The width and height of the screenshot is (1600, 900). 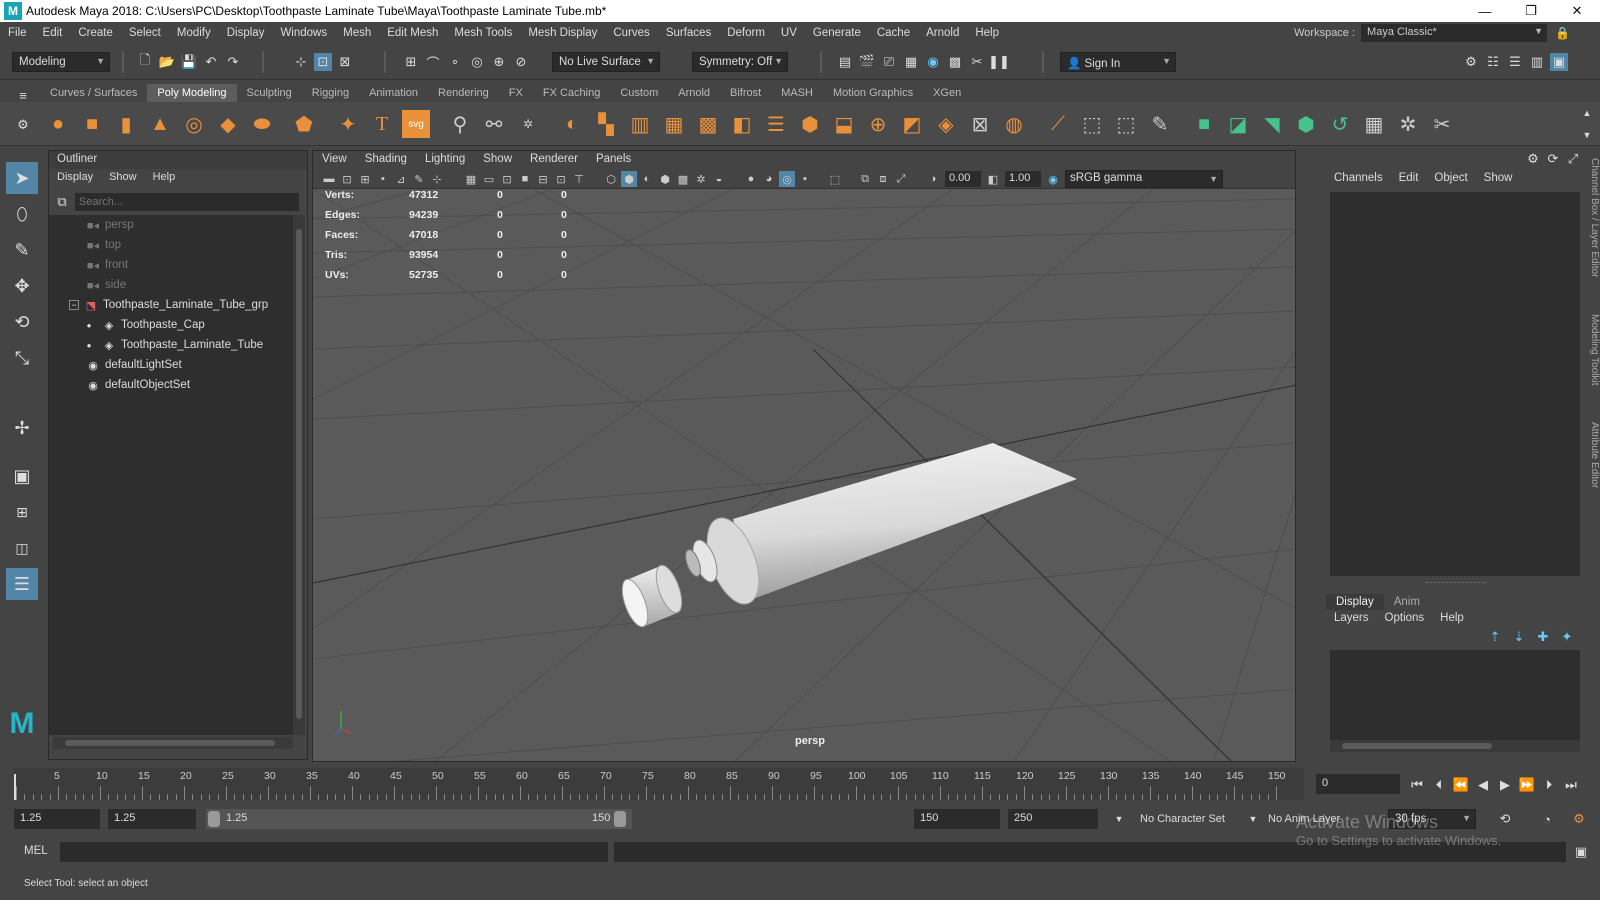 What do you see at coordinates (1493, 62) in the screenshot?
I see `attribute-editor-icon: ☷` at bounding box center [1493, 62].